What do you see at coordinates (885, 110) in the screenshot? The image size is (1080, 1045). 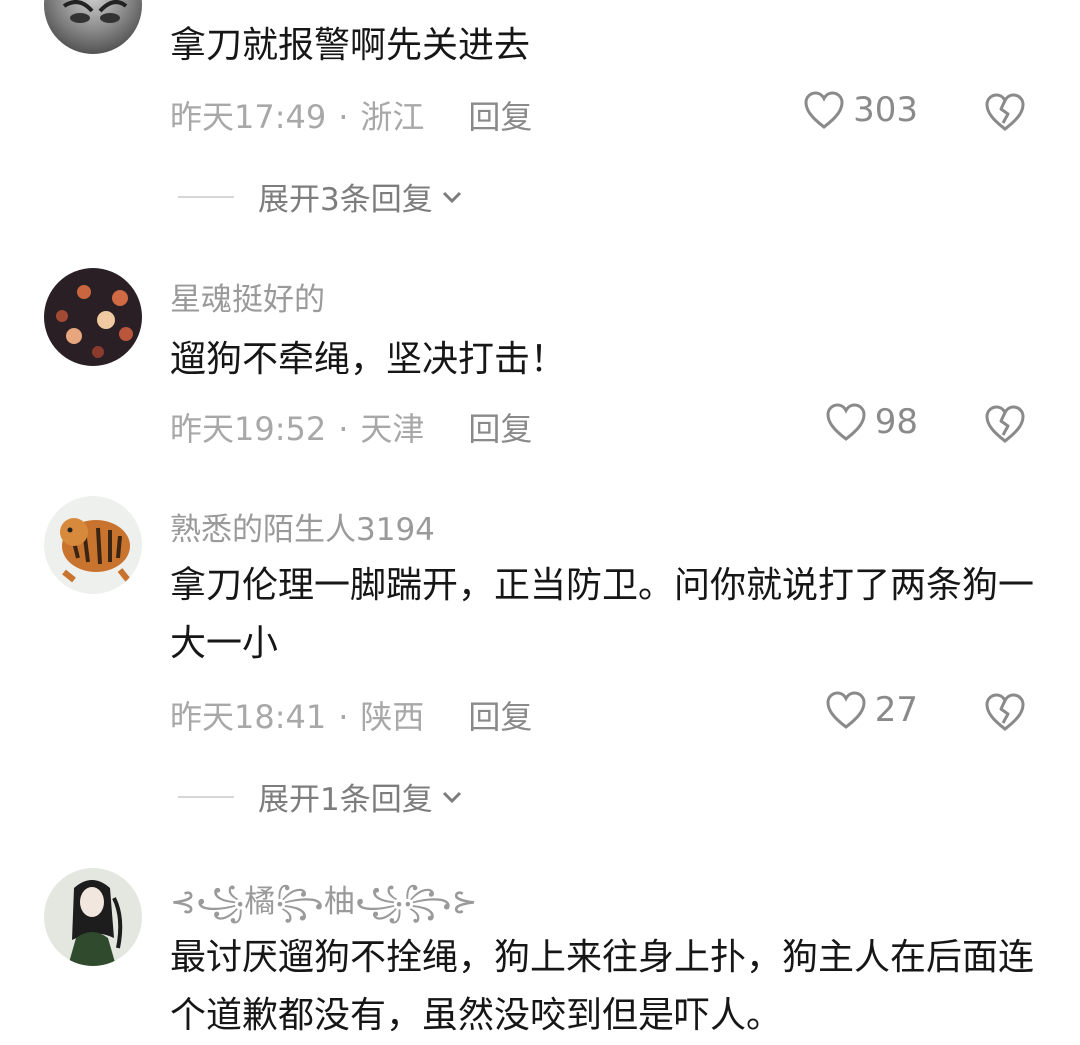 I see `like-count: 303` at bounding box center [885, 110].